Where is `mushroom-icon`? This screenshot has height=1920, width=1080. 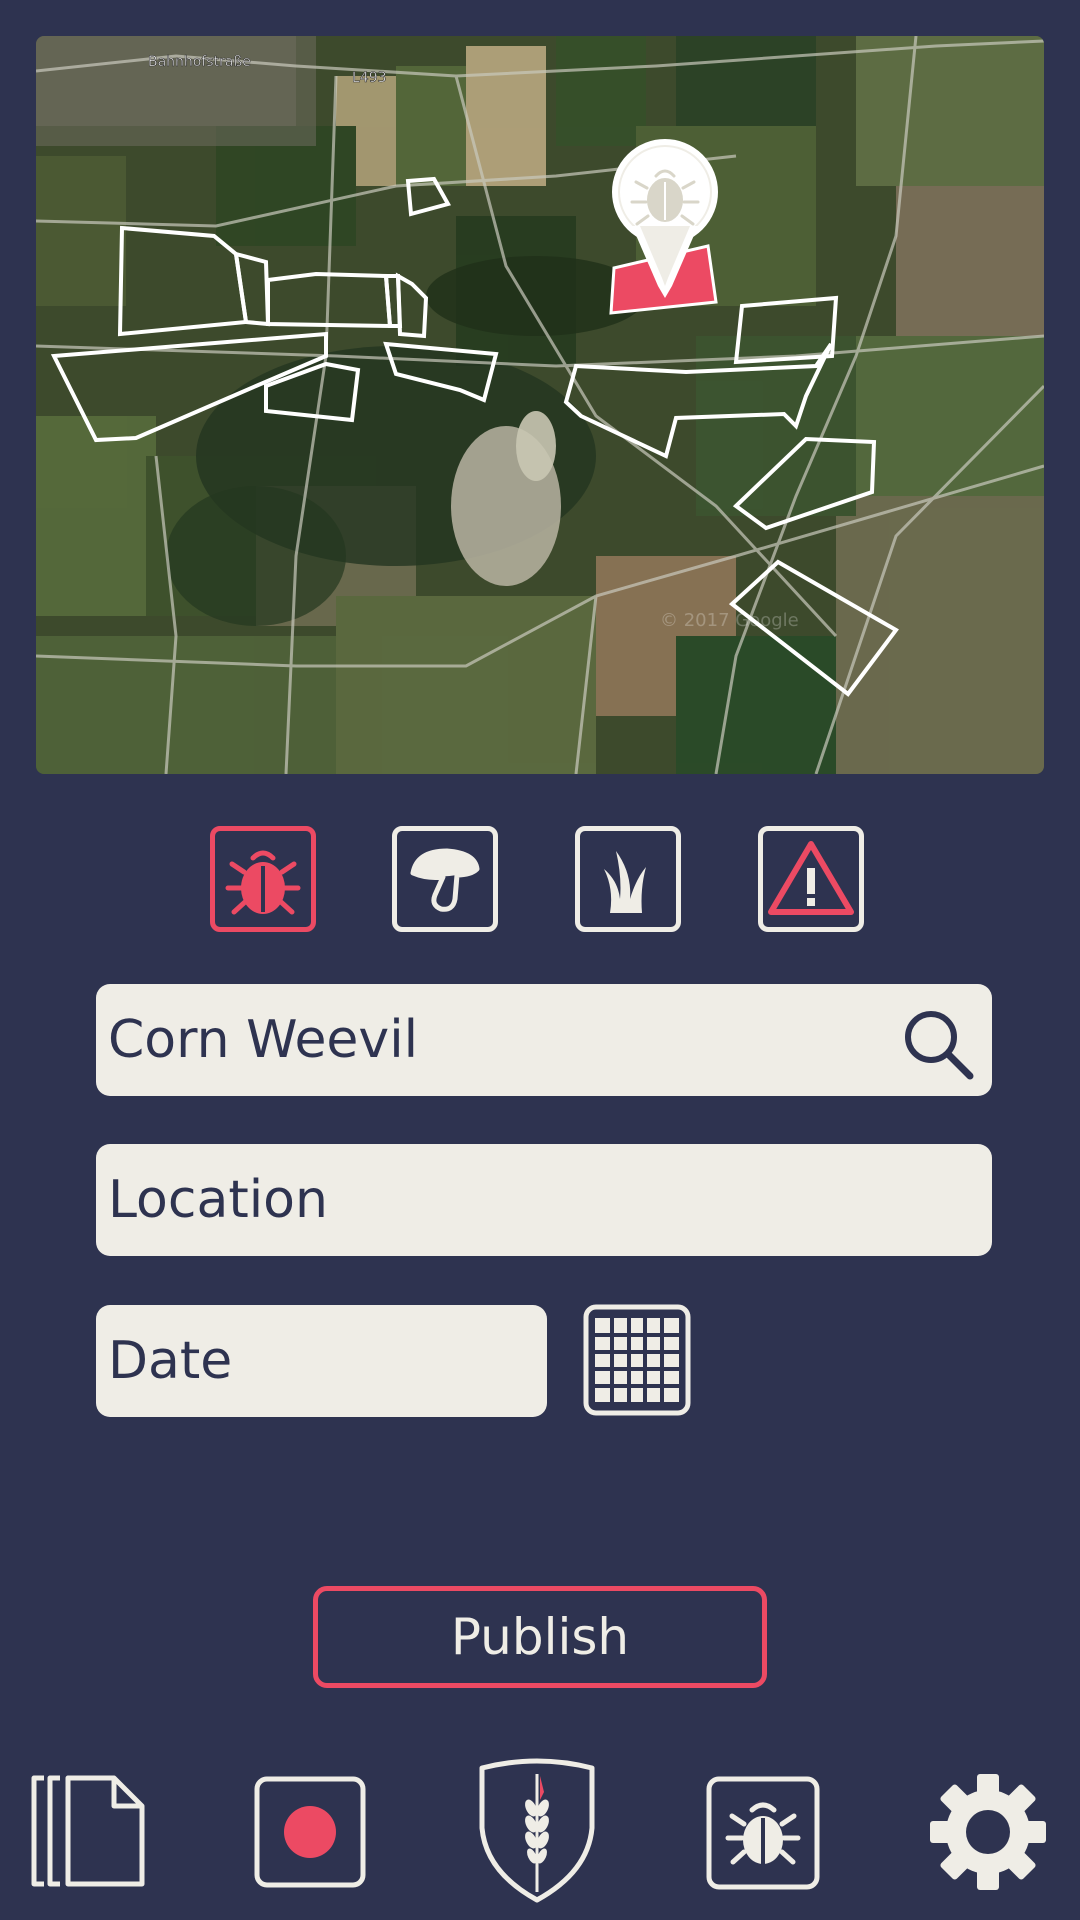
mushroom-icon is located at coordinates (445, 880).